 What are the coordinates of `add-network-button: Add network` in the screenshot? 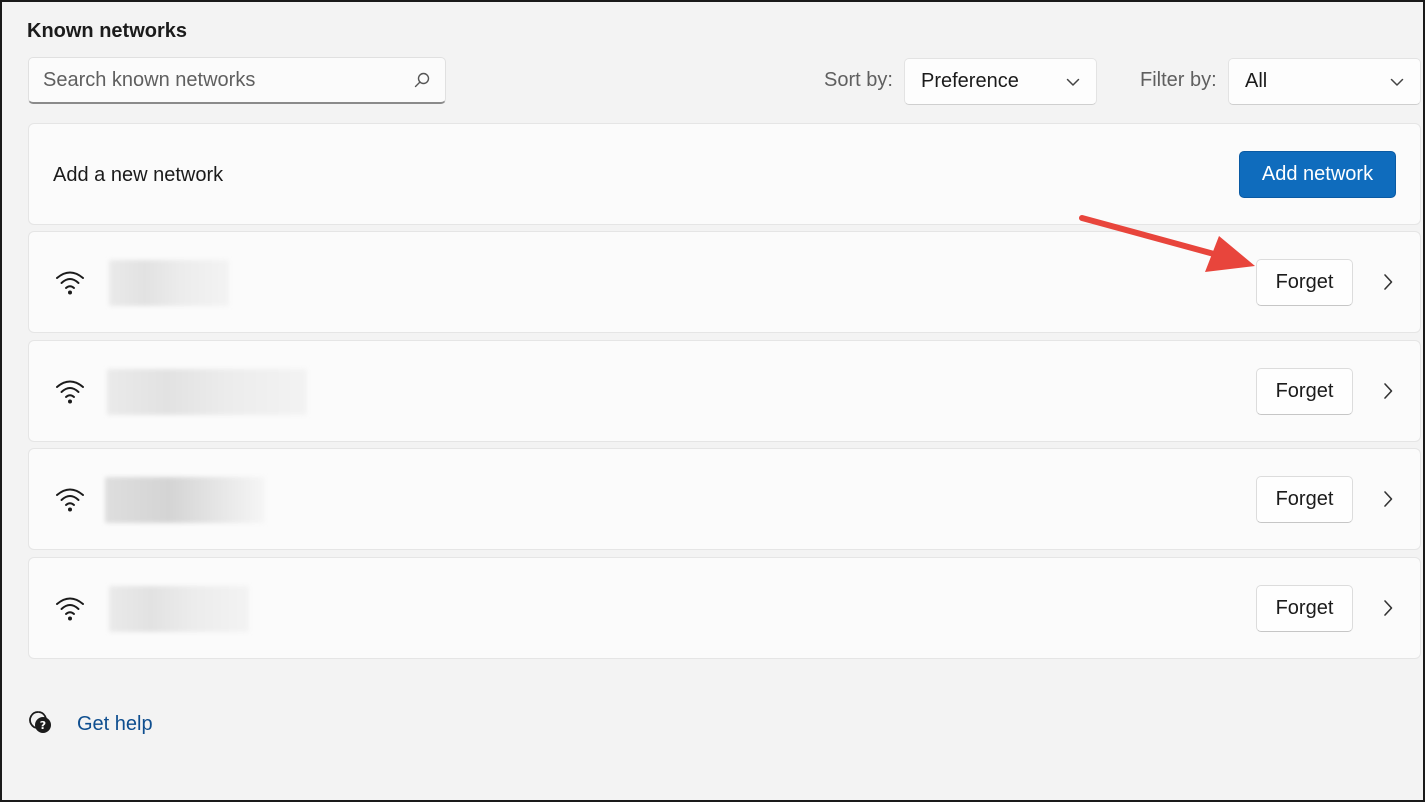 It's located at (1317, 174).